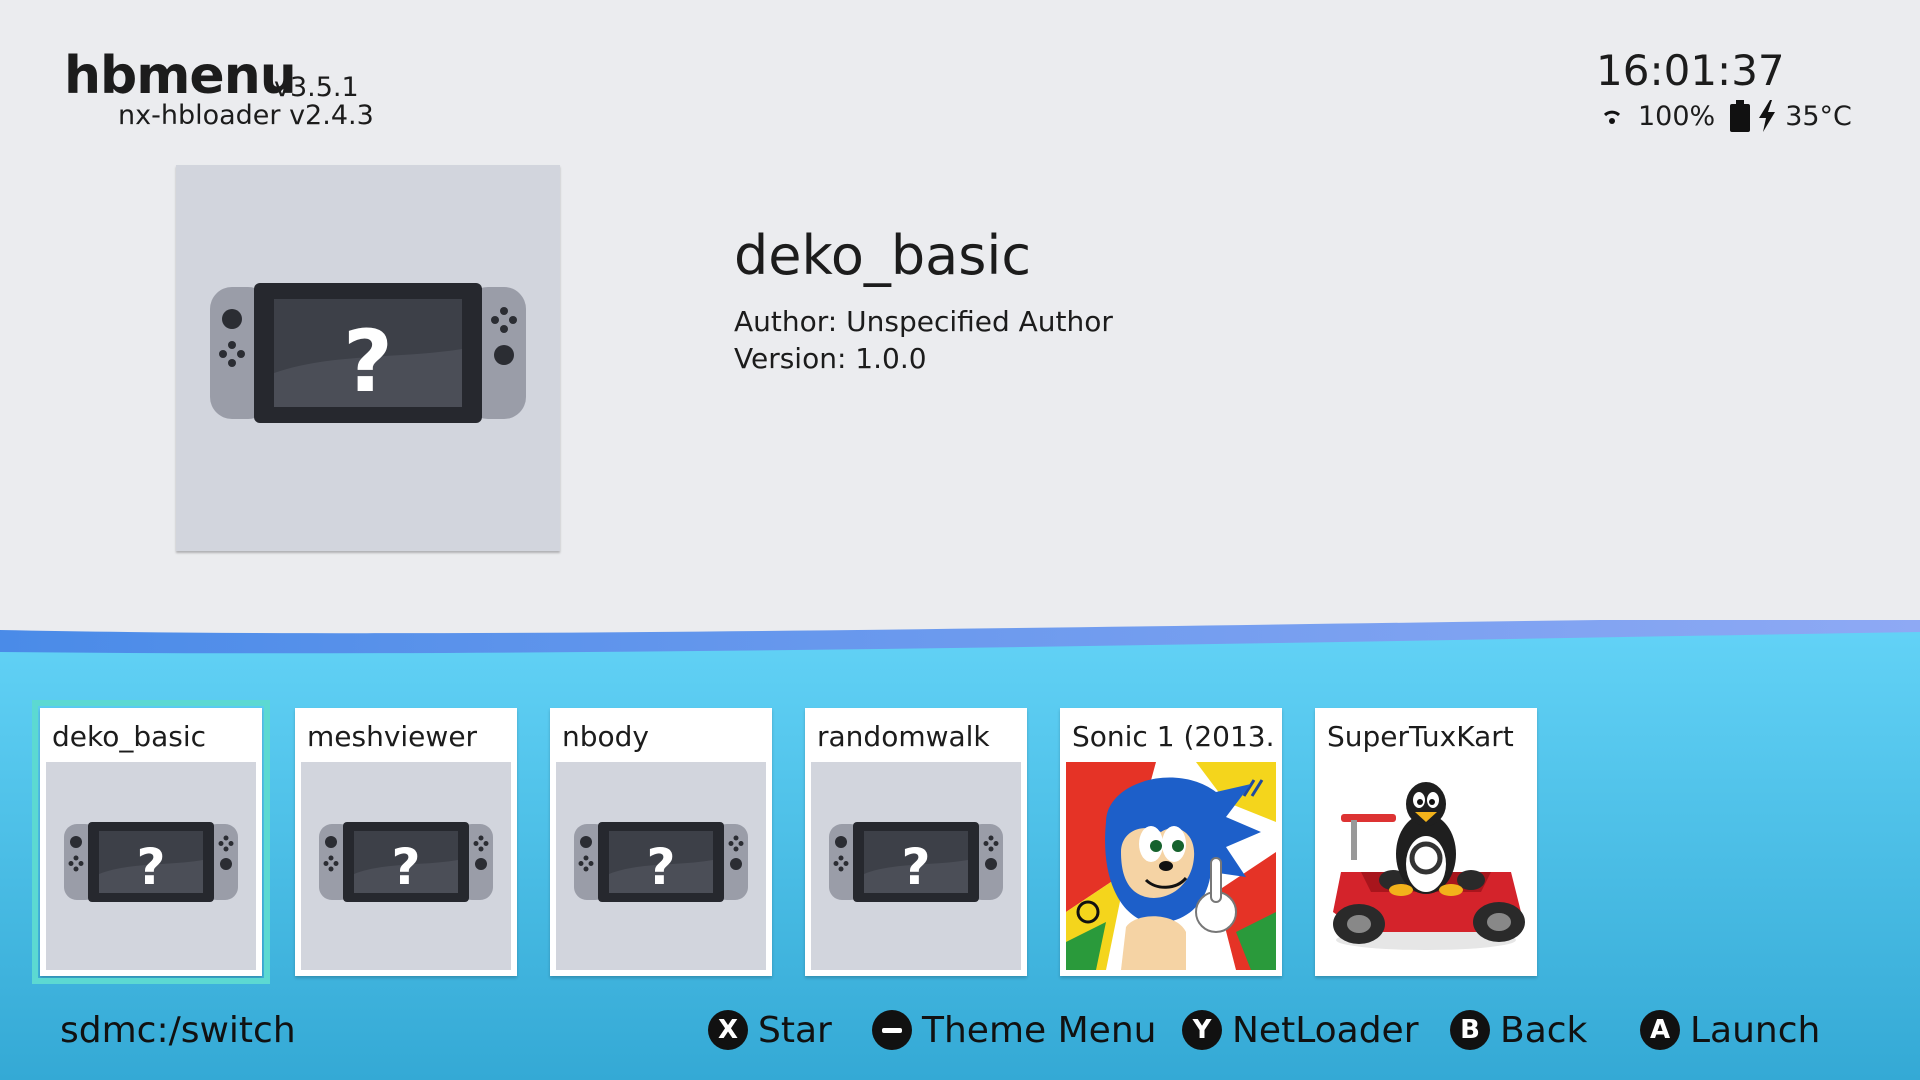 Image resolution: width=1920 pixels, height=1080 pixels. What do you see at coordinates (180, 76) in the screenshot?
I see `app-name: hbmenu` at bounding box center [180, 76].